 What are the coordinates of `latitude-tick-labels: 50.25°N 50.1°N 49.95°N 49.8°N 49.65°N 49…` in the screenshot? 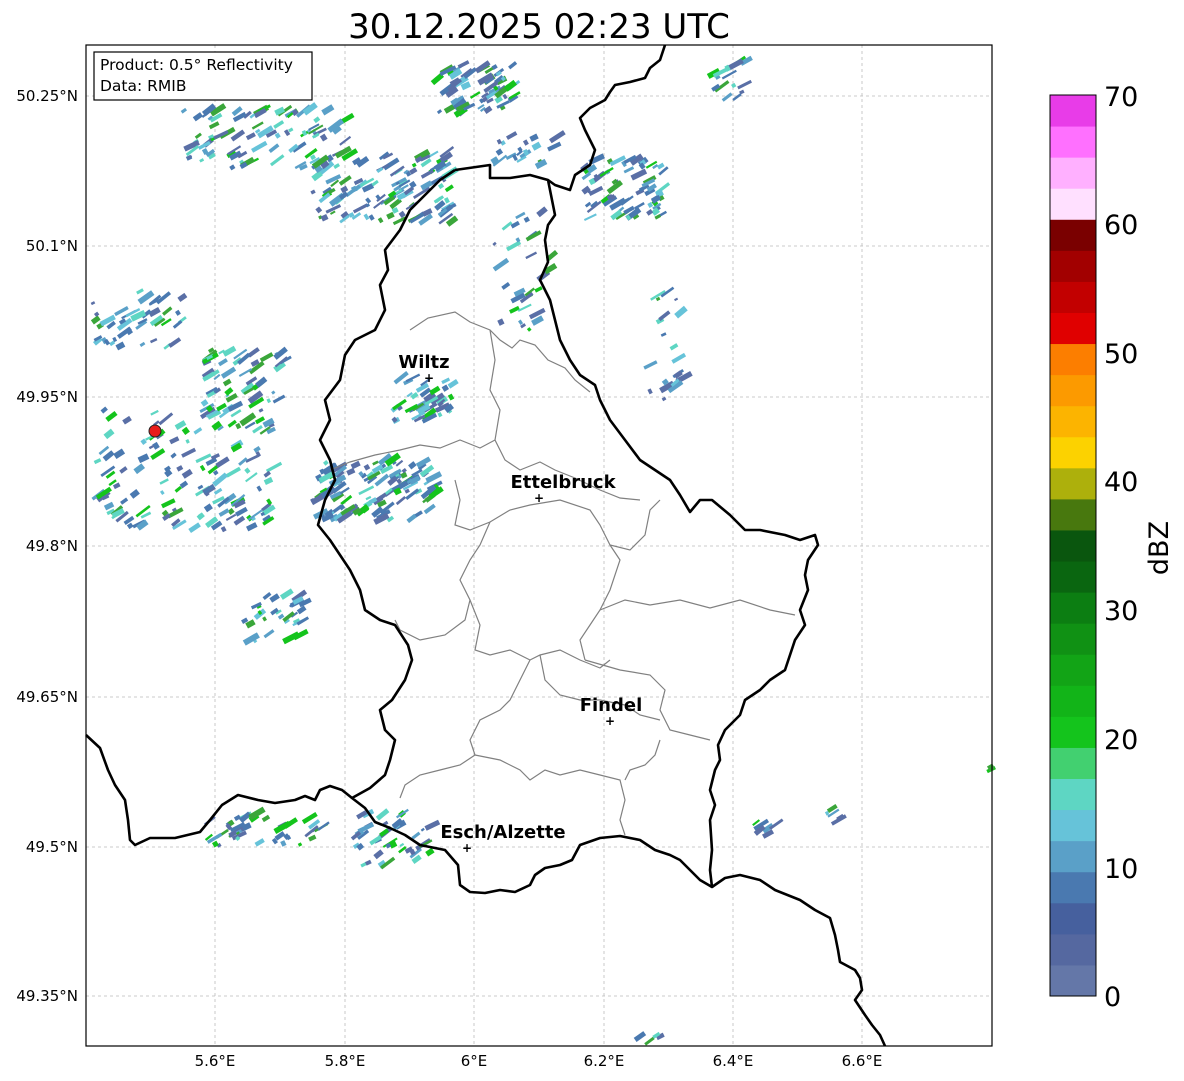 It's located at (47, 546).